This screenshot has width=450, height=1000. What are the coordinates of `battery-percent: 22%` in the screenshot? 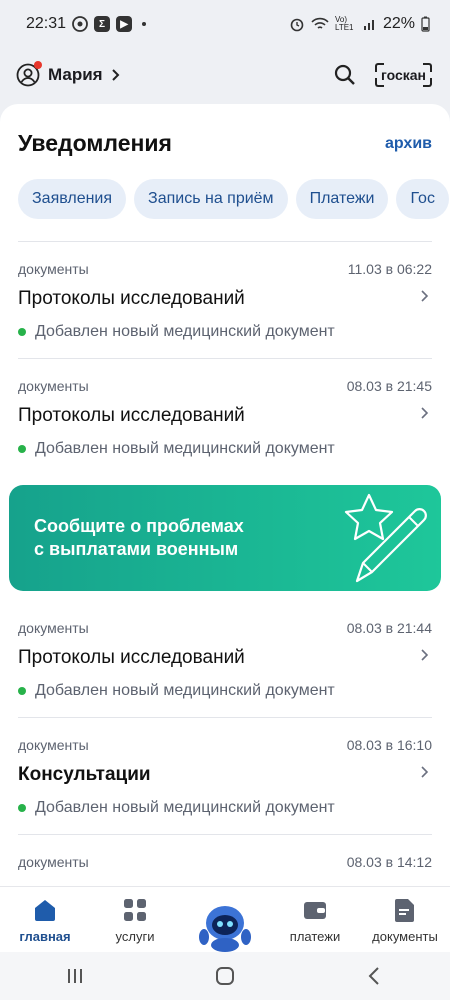 It's located at (398, 23).